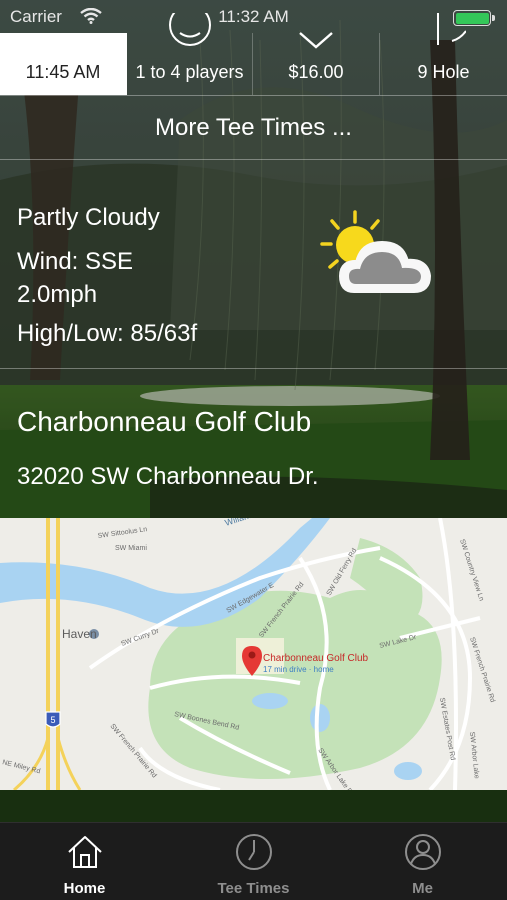 This screenshot has height=900, width=507. I want to click on tab-home: Home, so click(84, 861).